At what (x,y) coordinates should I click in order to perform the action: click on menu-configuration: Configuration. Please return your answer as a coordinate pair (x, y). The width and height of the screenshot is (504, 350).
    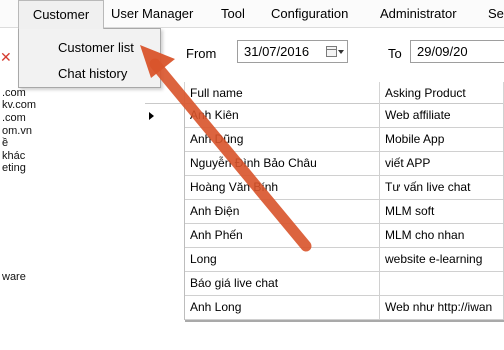
    Looking at the image, I should click on (309, 14).